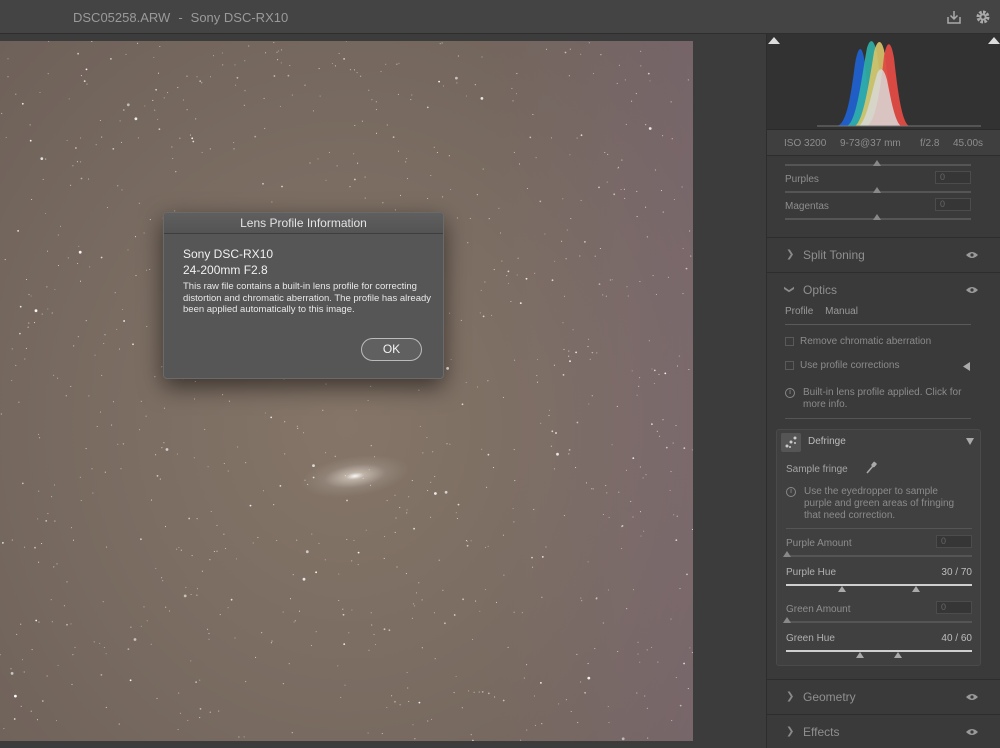  I want to click on purple-amount-value: 0, so click(954, 541).